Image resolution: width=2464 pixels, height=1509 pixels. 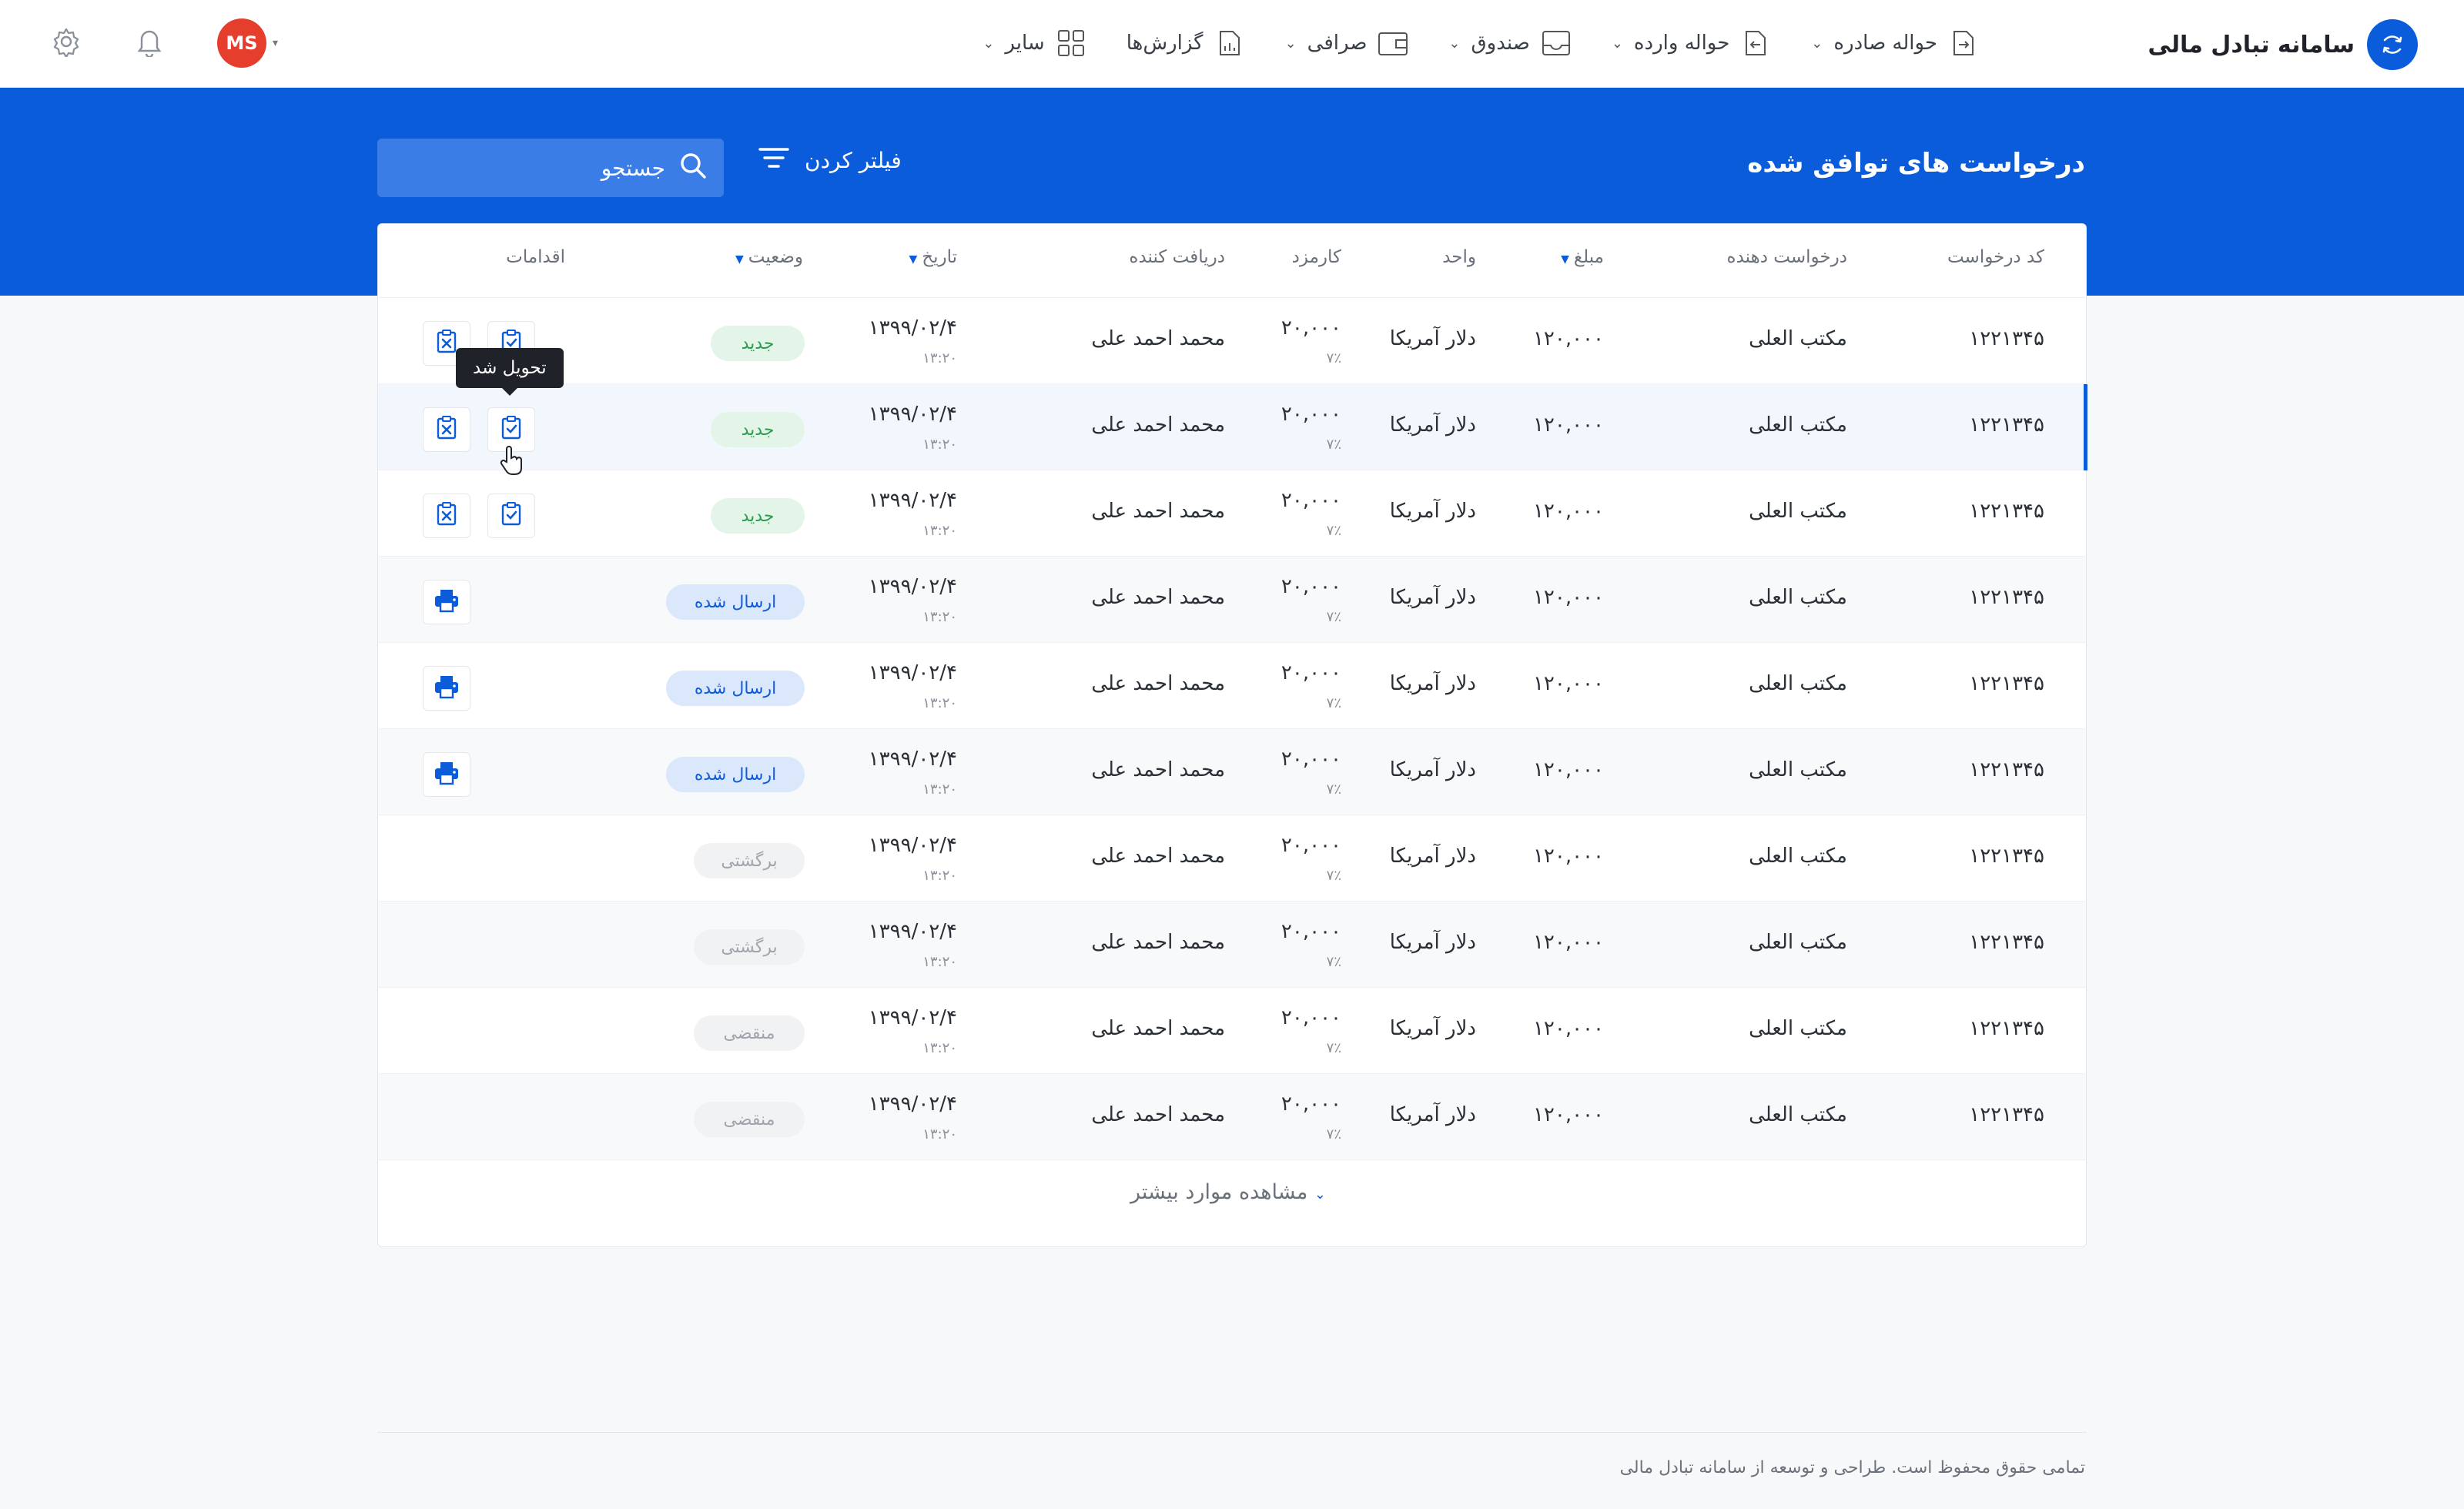 I want to click on status-badge: برگشتی, so click(x=749, y=947).